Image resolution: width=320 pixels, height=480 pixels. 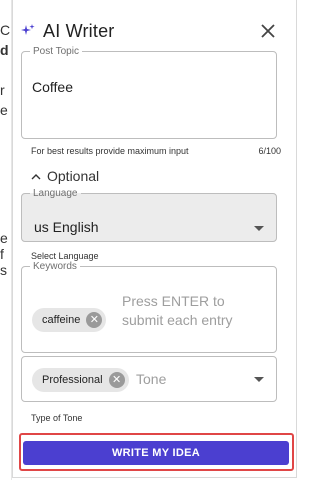 I want to click on language-select: Language us English, so click(x=149, y=215).